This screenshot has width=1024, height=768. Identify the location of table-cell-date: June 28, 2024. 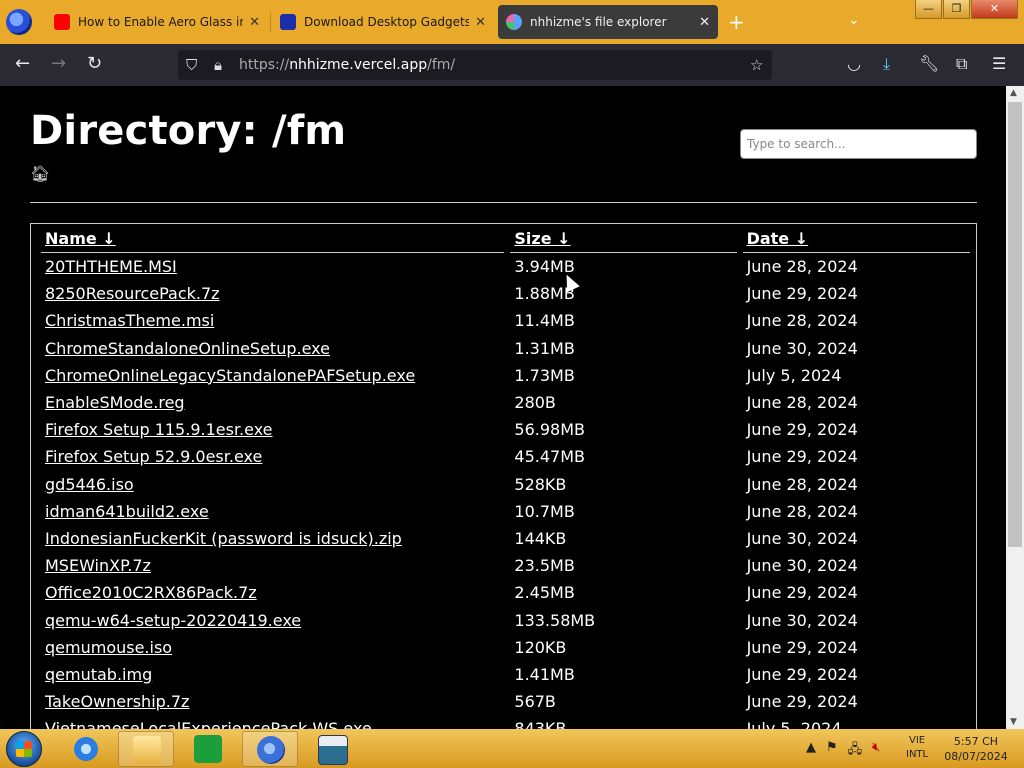
(856, 320).